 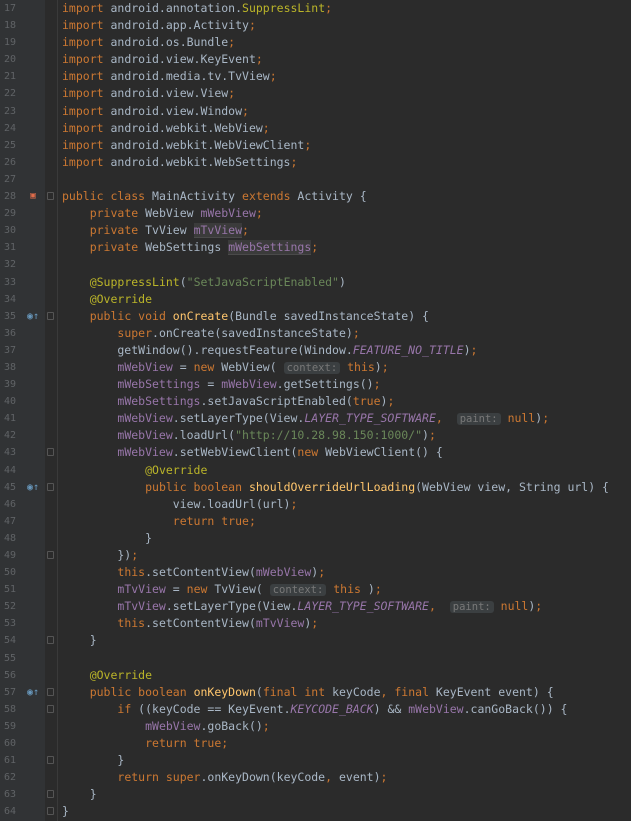 I want to click on code-line: 32, so click(x=315, y=264).